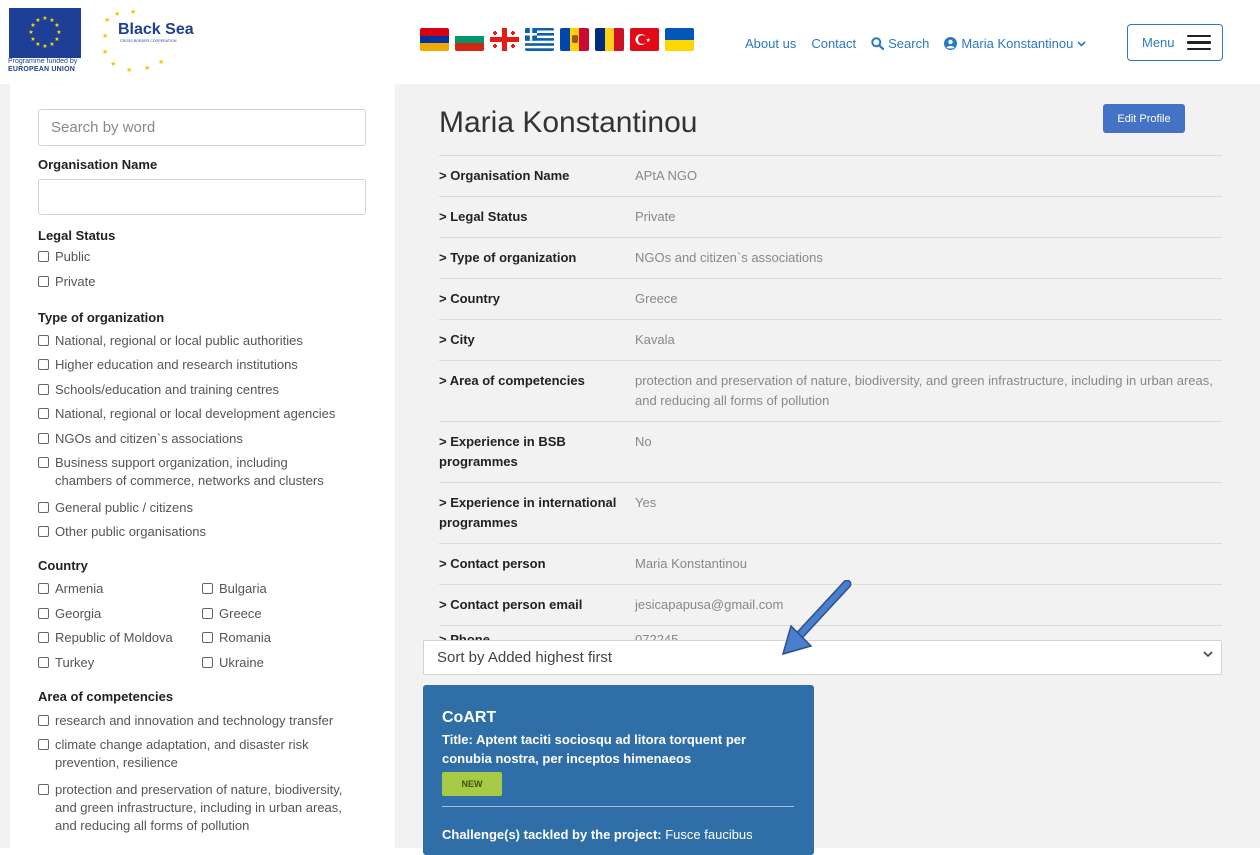 Image resolution: width=1260 pixels, height=855 pixels. What do you see at coordinates (232, 614) in the screenshot?
I see `country-checkbox: Greece` at bounding box center [232, 614].